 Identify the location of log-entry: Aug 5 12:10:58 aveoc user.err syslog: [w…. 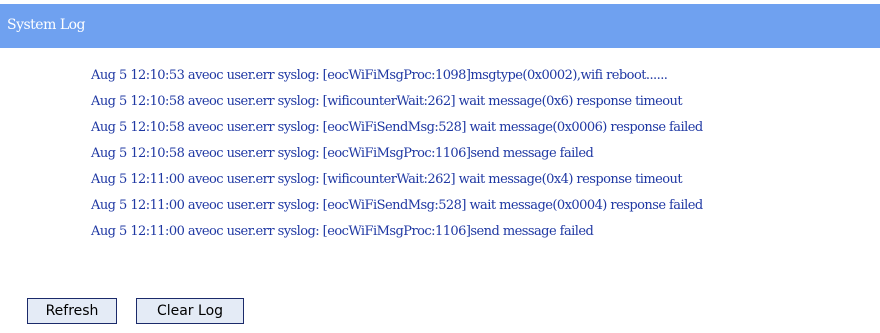
(387, 101).